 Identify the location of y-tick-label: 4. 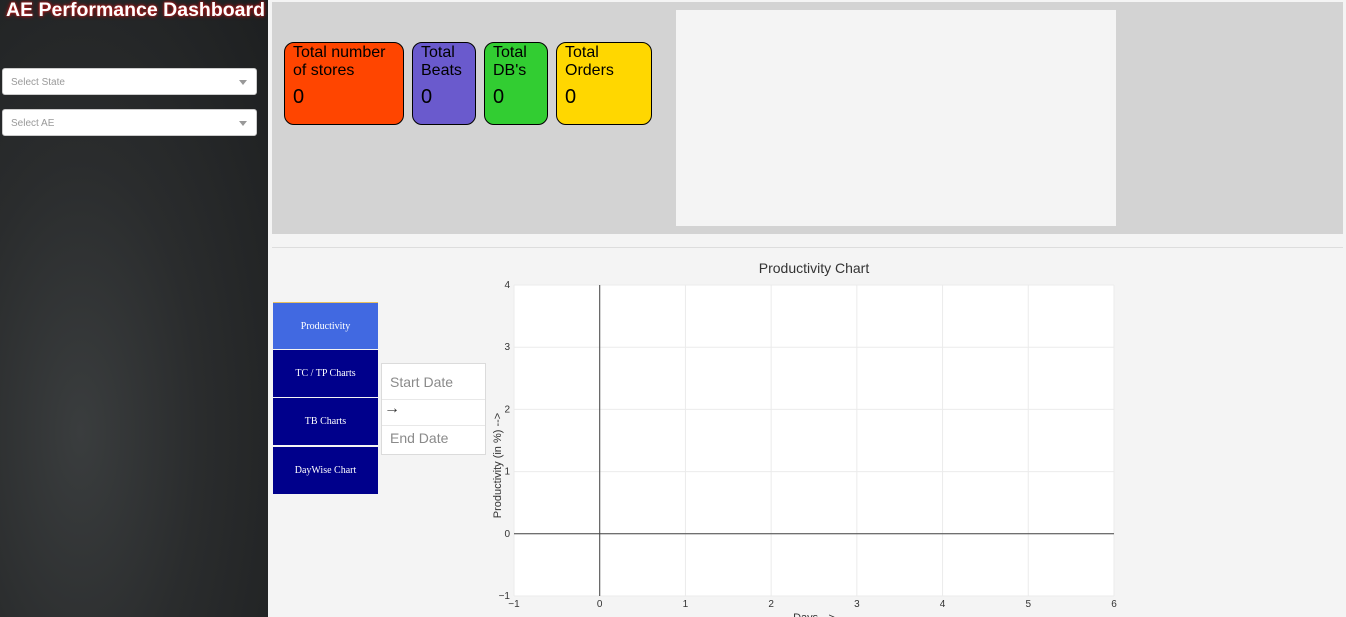
(507, 285).